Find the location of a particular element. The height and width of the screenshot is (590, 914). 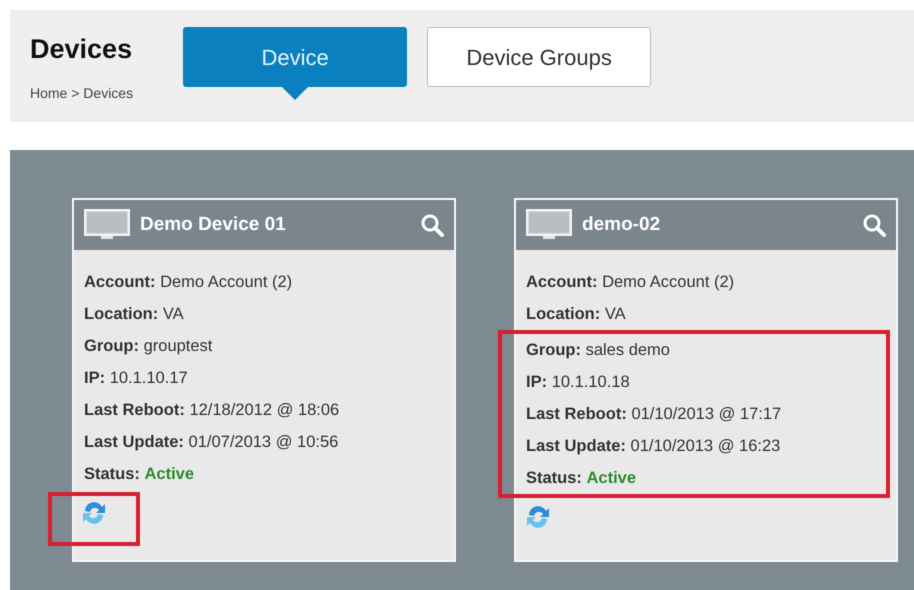

field-line: Last Reboot: 12/18/2012 @ 18:06 is located at coordinates (212, 410).